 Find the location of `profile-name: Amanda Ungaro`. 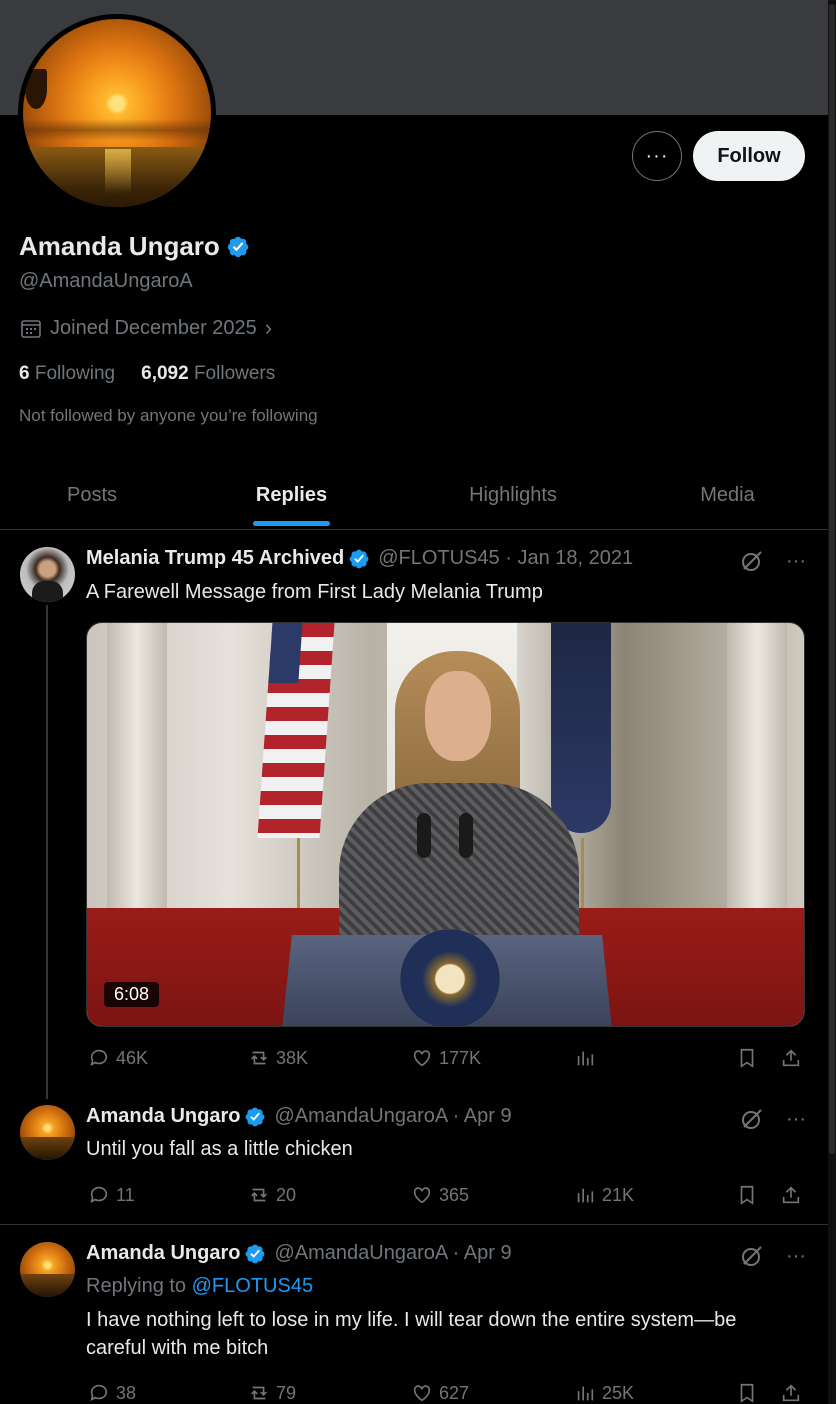

profile-name: Amanda Ungaro is located at coordinates (134, 246).